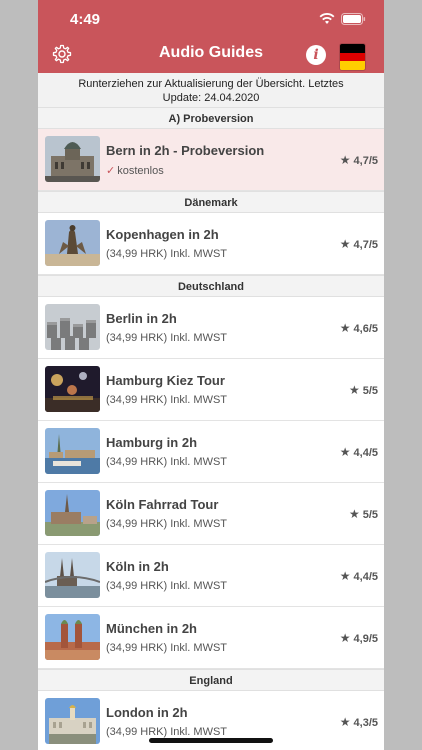 The width and height of the screenshot is (422, 750). What do you see at coordinates (365, 639) in the screenshot?
I see `rating-value: 4,9/5` at bounding box center [365, 639].